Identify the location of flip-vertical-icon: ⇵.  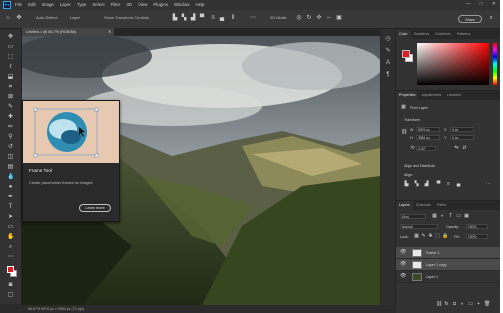
(464, 148).